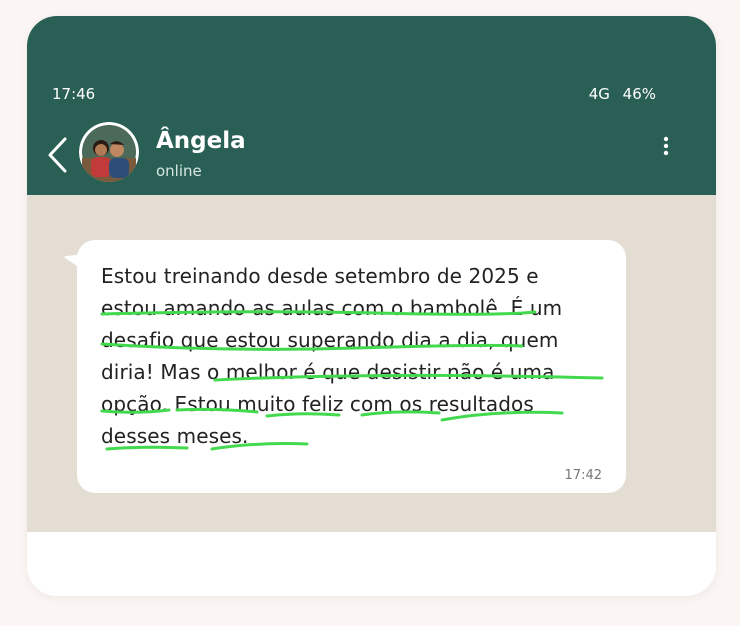 This screenshot has height=626, width=740. I want to click on bottom-bar, so click(371, 564).